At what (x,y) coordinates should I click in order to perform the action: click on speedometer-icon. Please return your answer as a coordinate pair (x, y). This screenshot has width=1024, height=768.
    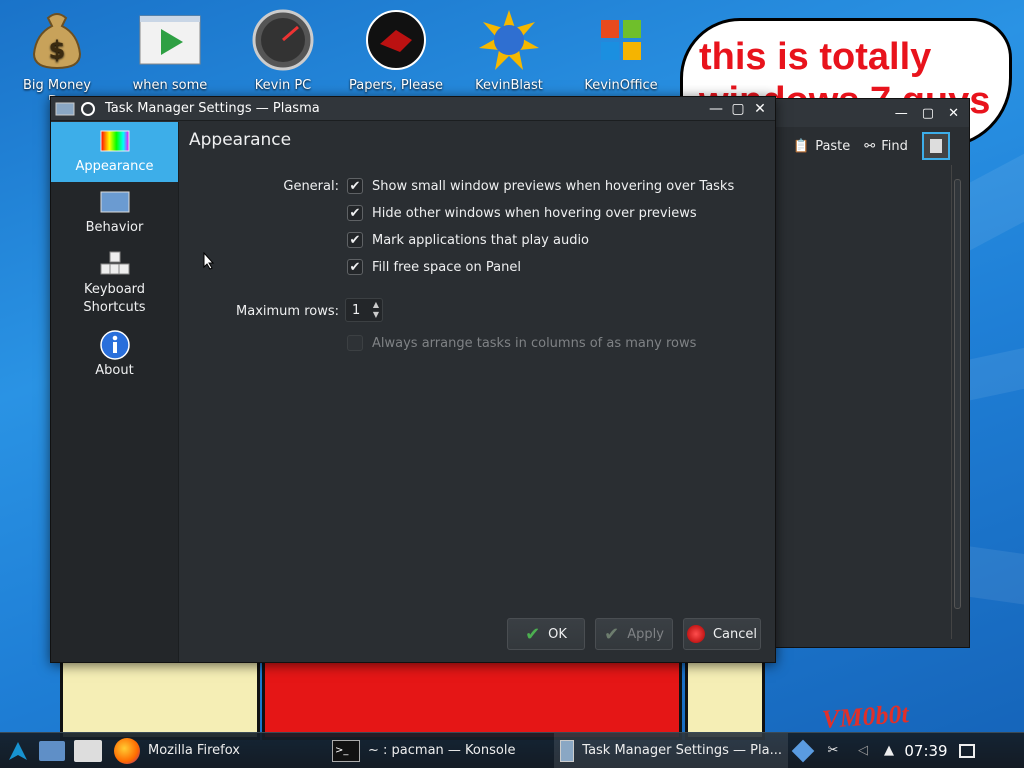
    Looking at the image, I should click on (283, 40).